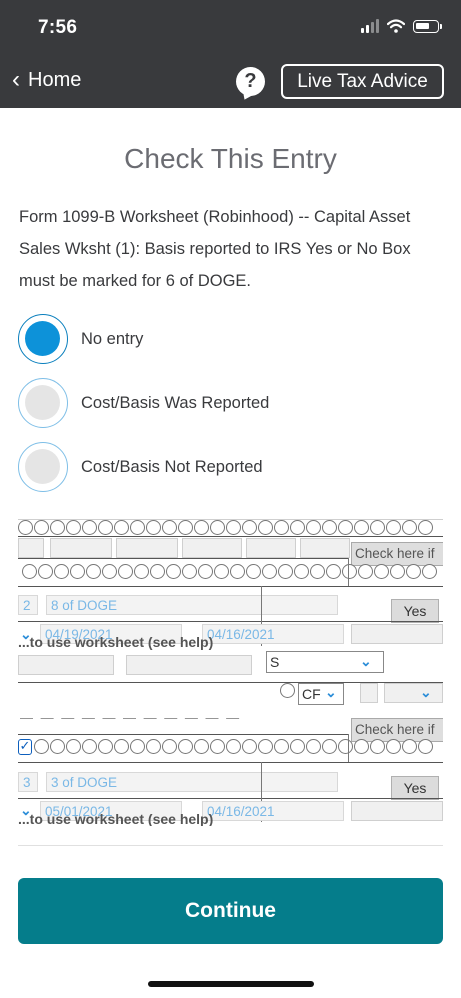 This screenshot has width=461, height=998. Describe the element at coordinates (370, 26) in the screenshot. I see `cellular-signal-icon` at that location.